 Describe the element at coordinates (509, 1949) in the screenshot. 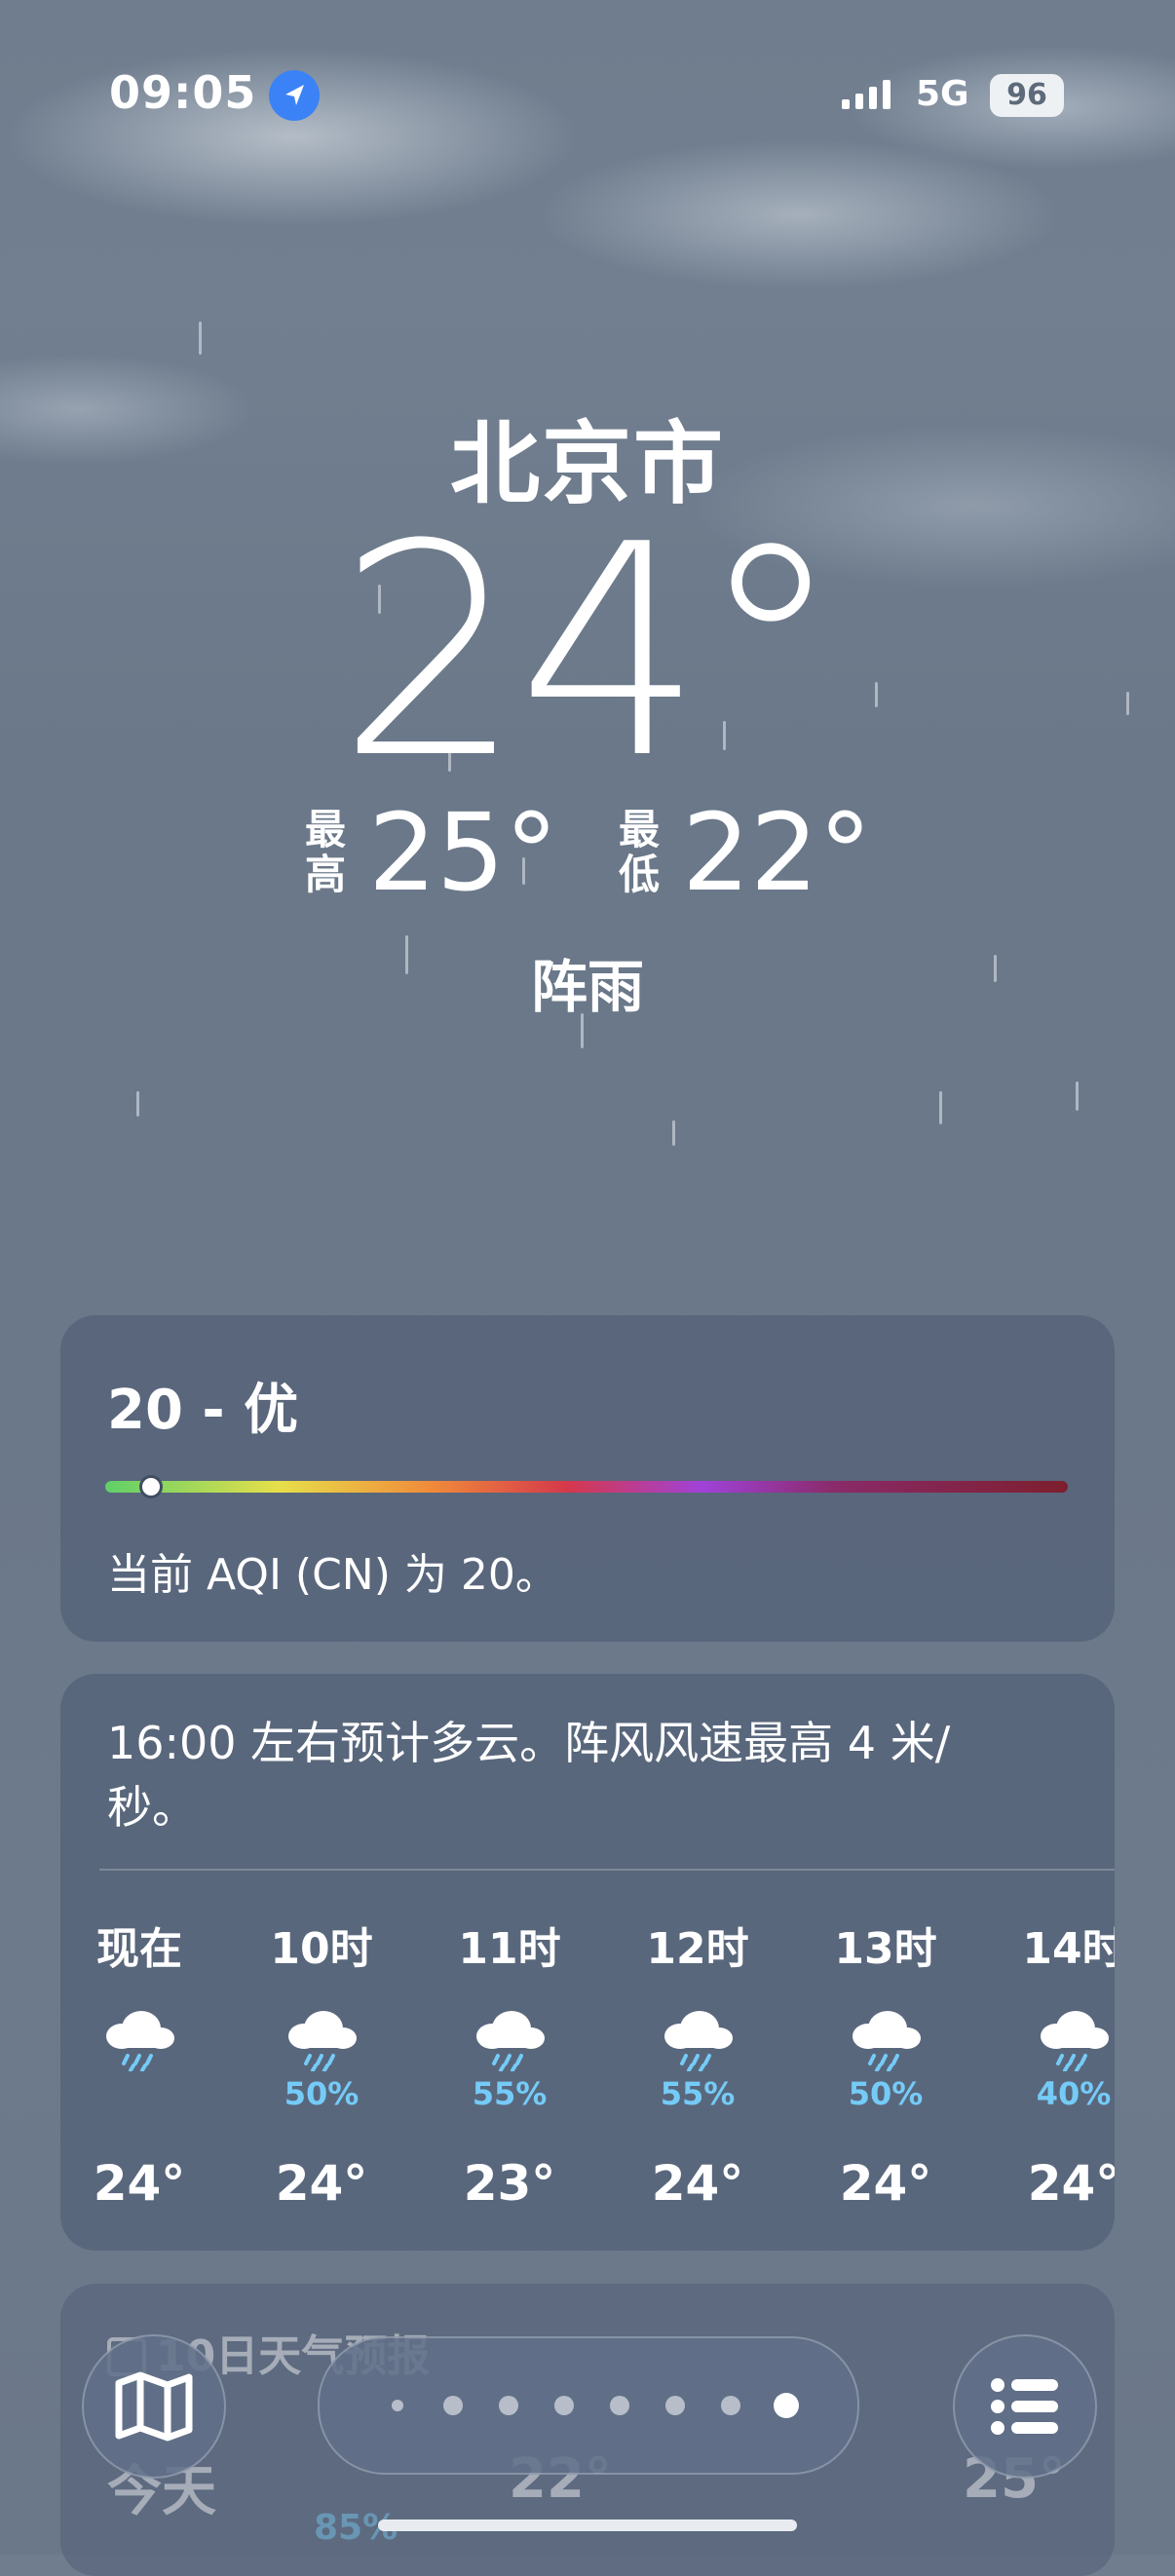

I see `hour-label: 11时` at that location.